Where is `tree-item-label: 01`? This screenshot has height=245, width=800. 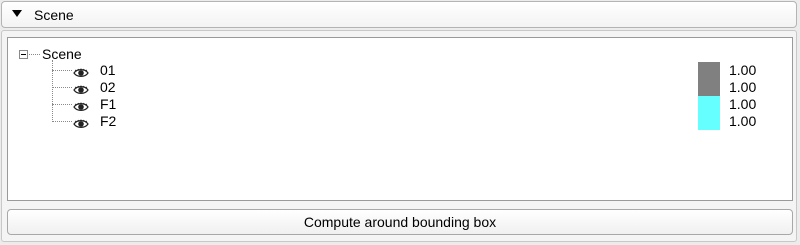
tree-item-label: 01 is located at coordinates (108, 70).